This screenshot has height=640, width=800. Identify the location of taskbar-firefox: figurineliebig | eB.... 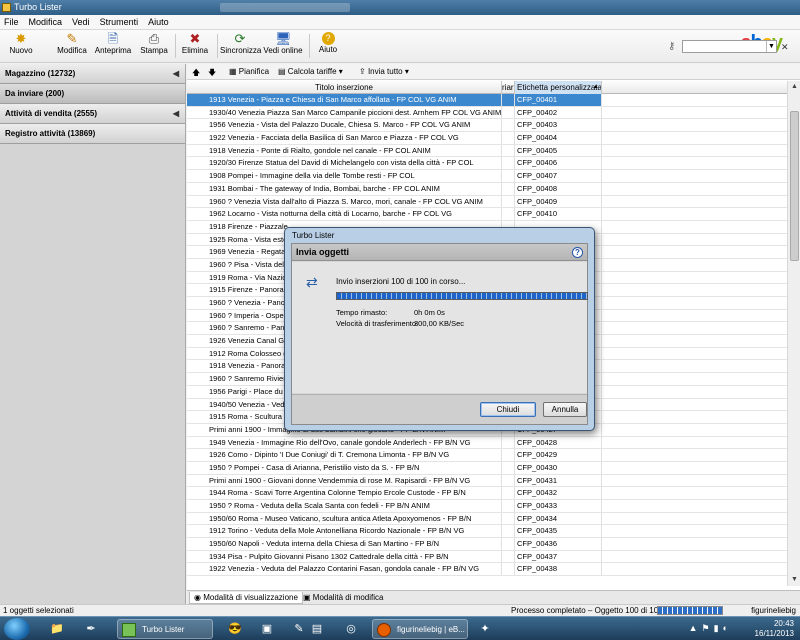
(420, 629).